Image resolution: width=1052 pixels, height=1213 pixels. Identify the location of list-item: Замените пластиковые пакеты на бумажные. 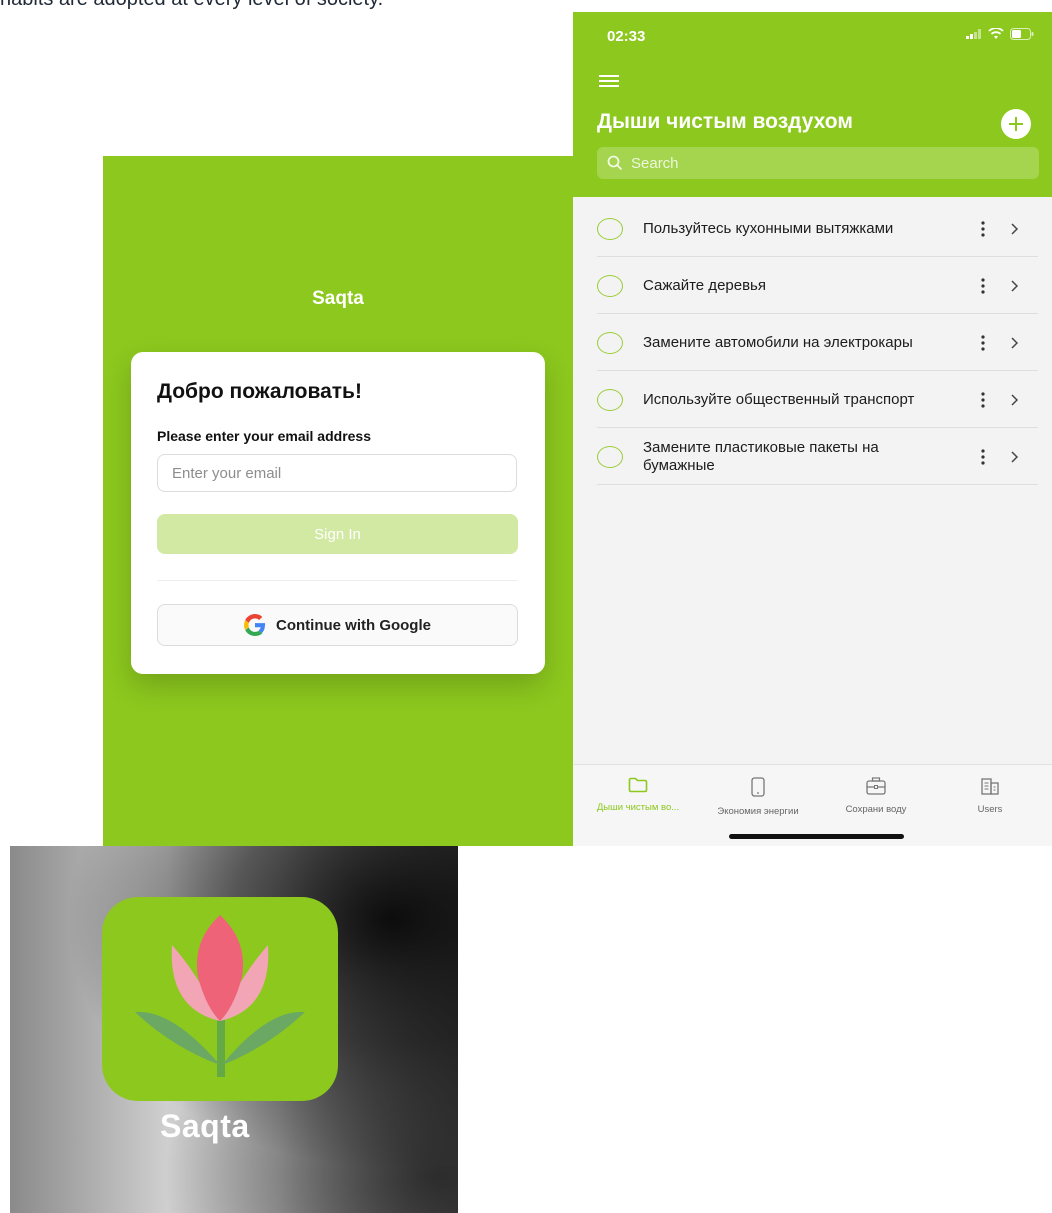
(812, 456).